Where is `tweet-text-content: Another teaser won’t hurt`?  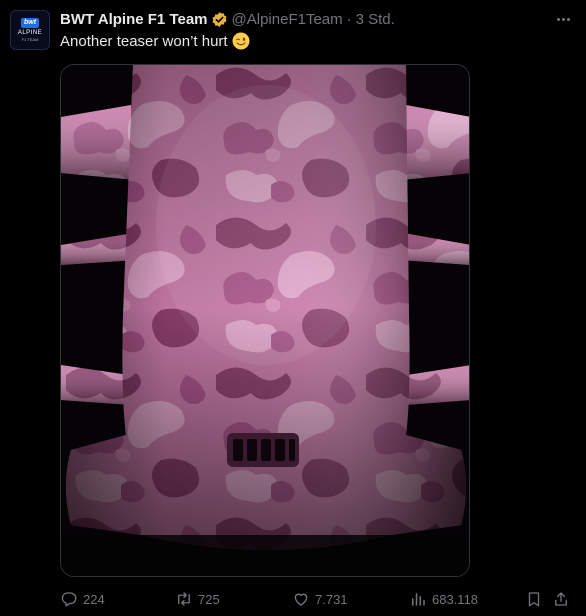 tweet-text-content: Another teaser won’t hurt is located at coordinates (144, 41).